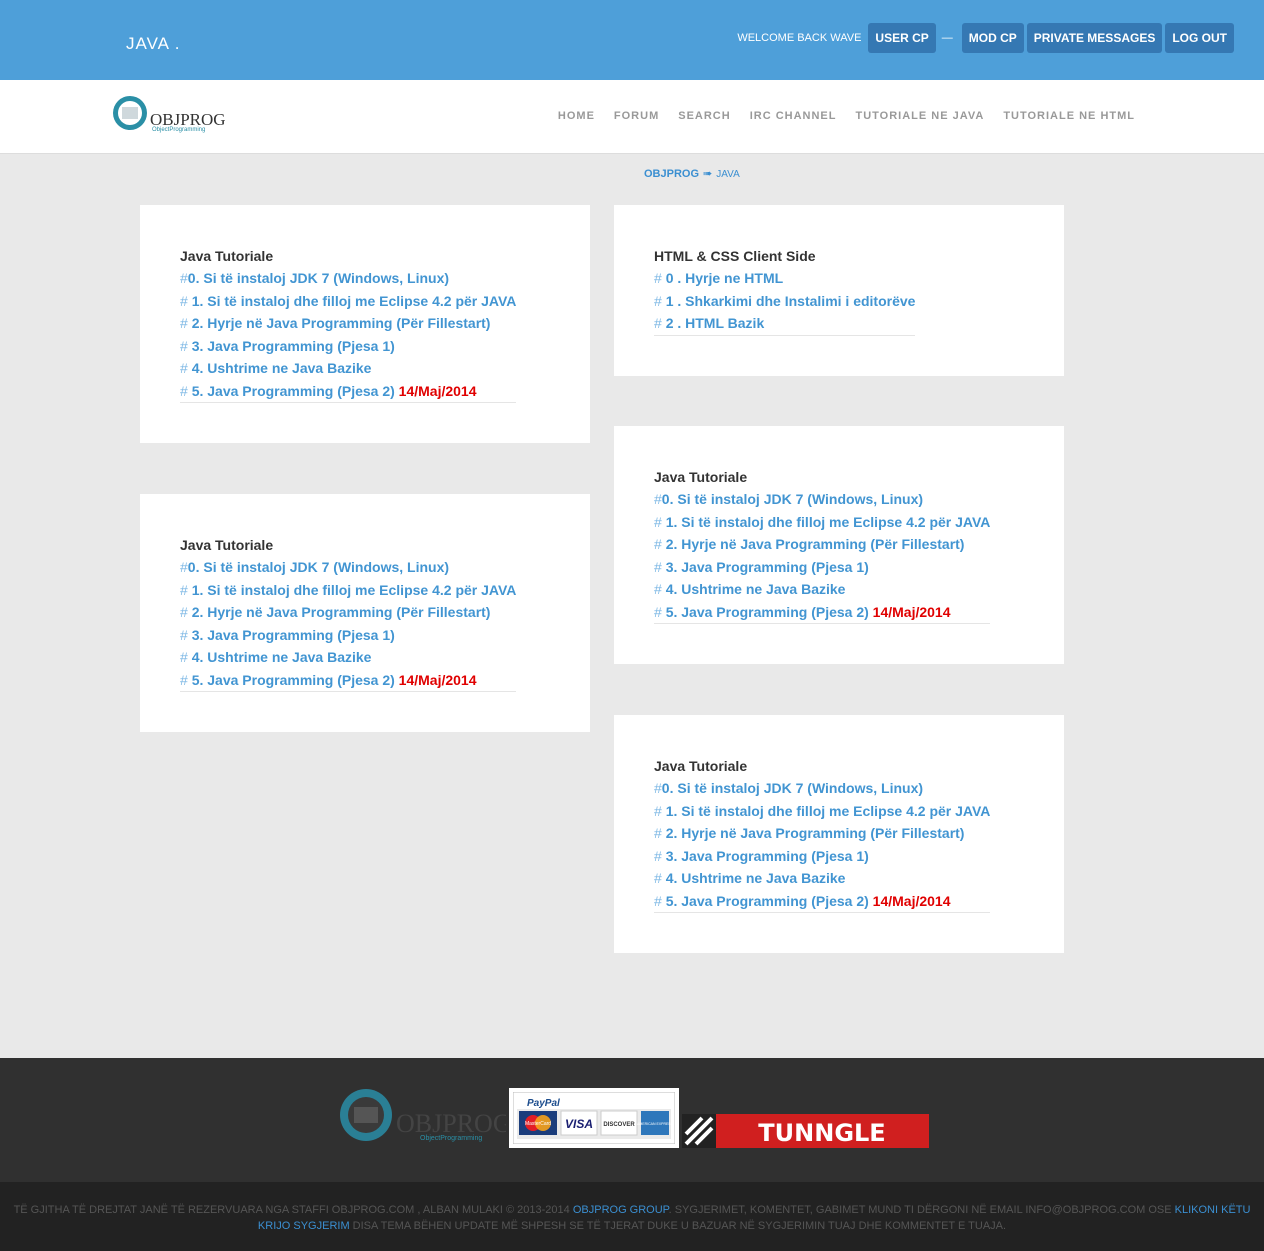  I want to click on tutorial-link: 1 . Shkarkimi dhe Instalimi i editorëve, so click(791, 301).